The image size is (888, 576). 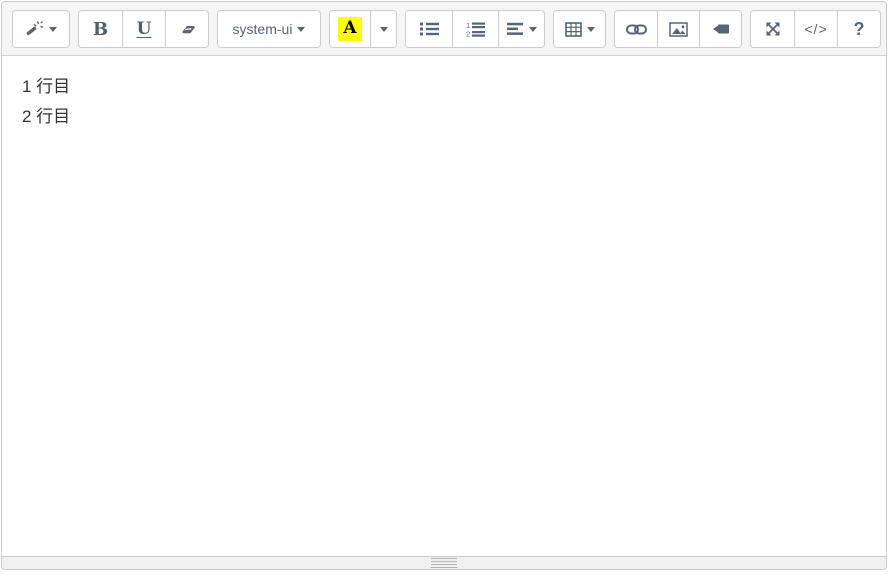 I want to click on video-icon, so click(x=721, y=29).